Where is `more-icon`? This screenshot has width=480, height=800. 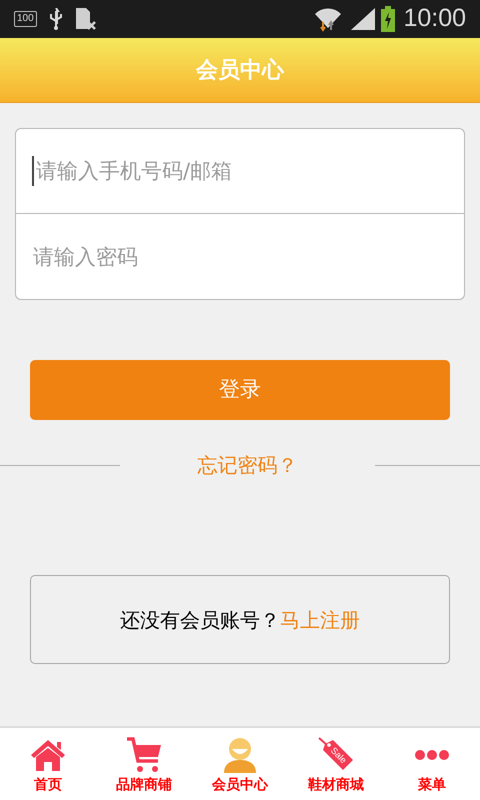 more-icon is located at coordinates (432, 755).